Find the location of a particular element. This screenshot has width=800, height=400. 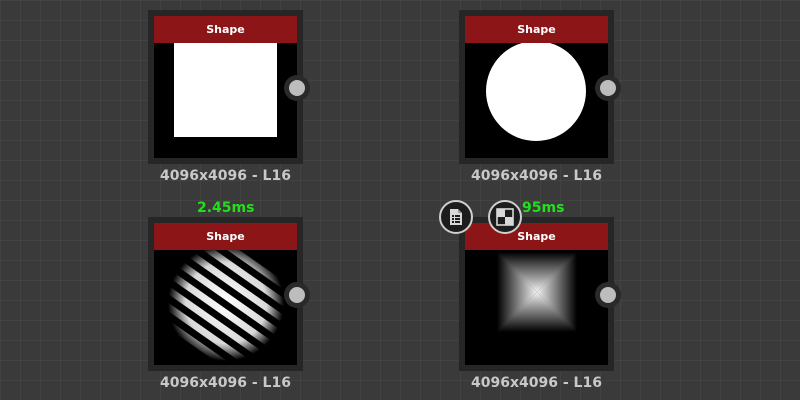

striped-sphere-shape is located at coordinates (225, 307).